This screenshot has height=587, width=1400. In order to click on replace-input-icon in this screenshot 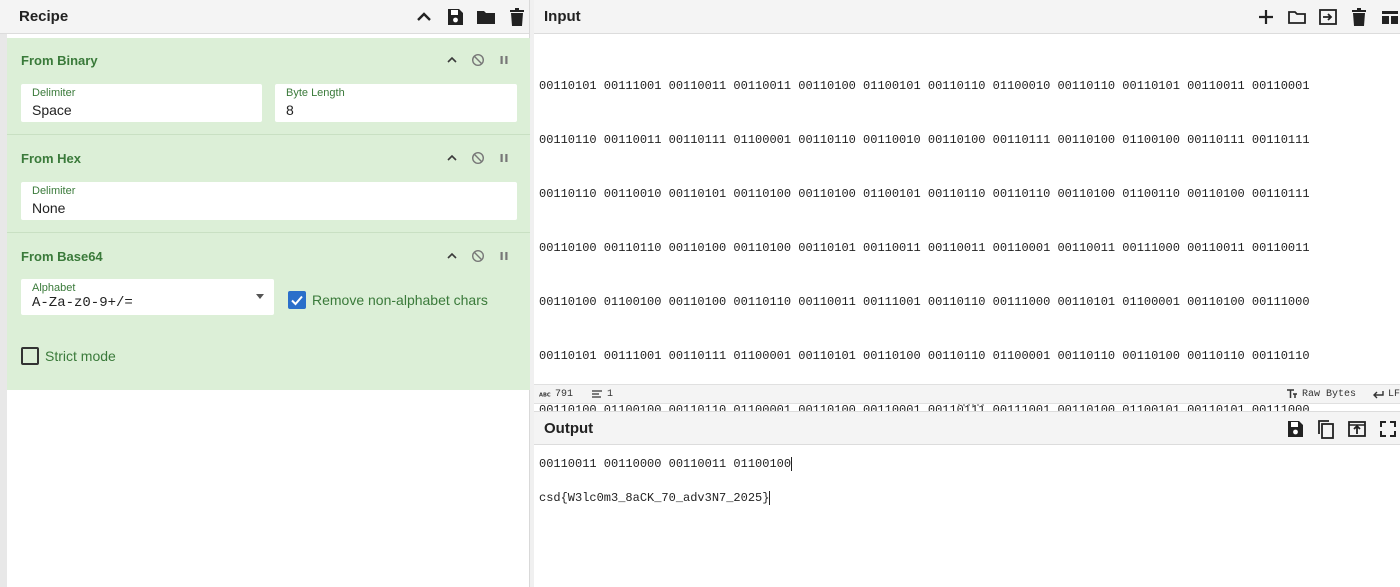, I will do `click(1357, 429)`.